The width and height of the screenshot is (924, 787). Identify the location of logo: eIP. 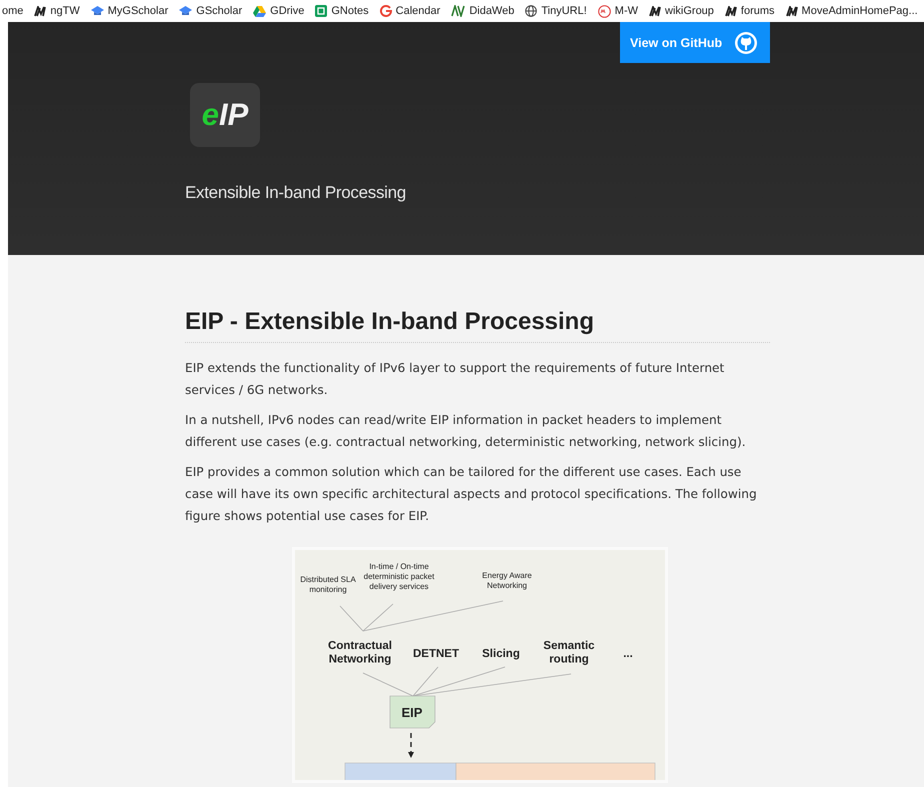
(225, 115).